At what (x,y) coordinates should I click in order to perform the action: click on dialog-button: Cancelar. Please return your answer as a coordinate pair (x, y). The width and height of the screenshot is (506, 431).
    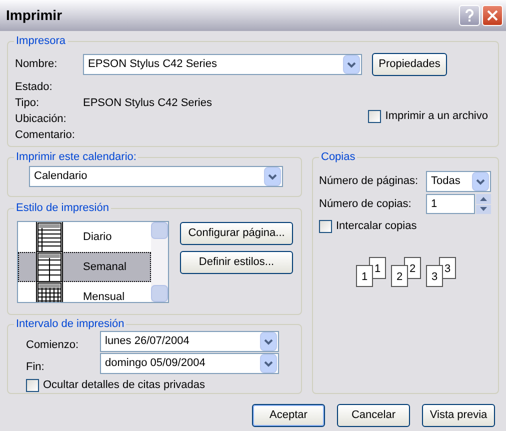
    Looking at the image, I should click on (373, 415).